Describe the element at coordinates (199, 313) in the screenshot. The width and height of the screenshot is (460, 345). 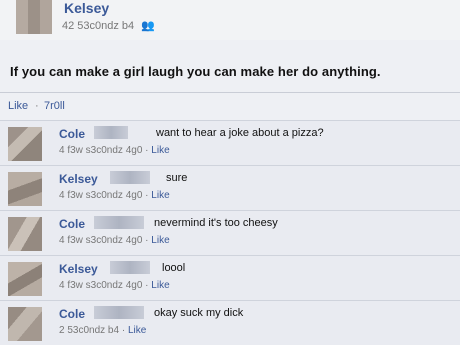
I see `comment-text: okay suck my dick` at that location.